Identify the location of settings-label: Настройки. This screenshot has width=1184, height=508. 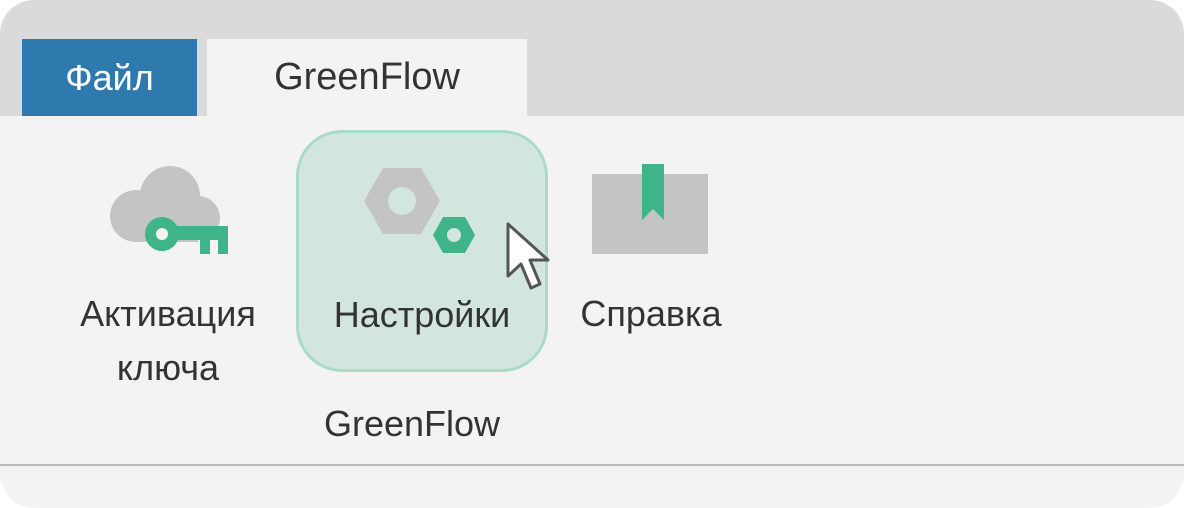
(422, 314).